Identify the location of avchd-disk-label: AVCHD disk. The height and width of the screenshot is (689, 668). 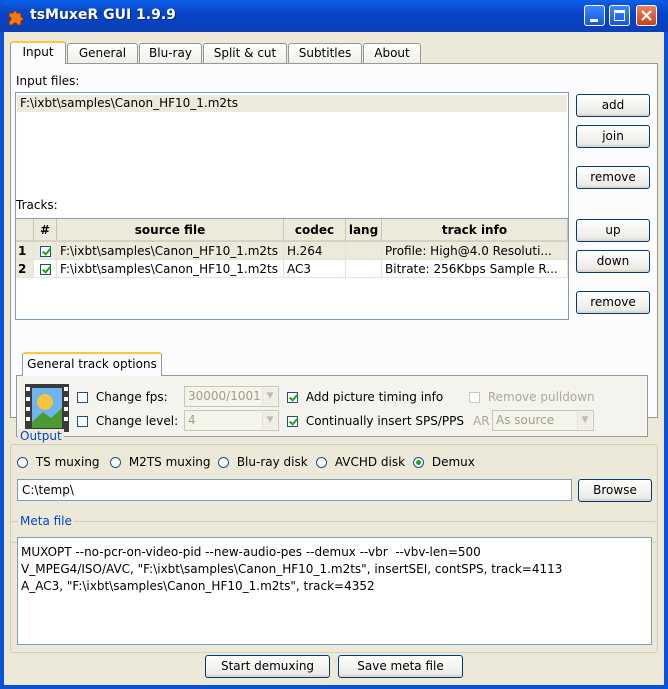
(370, 462).